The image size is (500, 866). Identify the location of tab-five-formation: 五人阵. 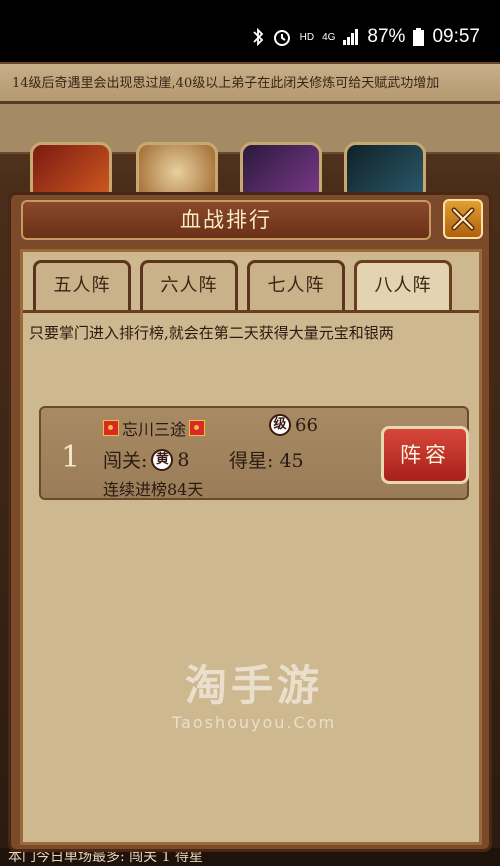
(82, 285).